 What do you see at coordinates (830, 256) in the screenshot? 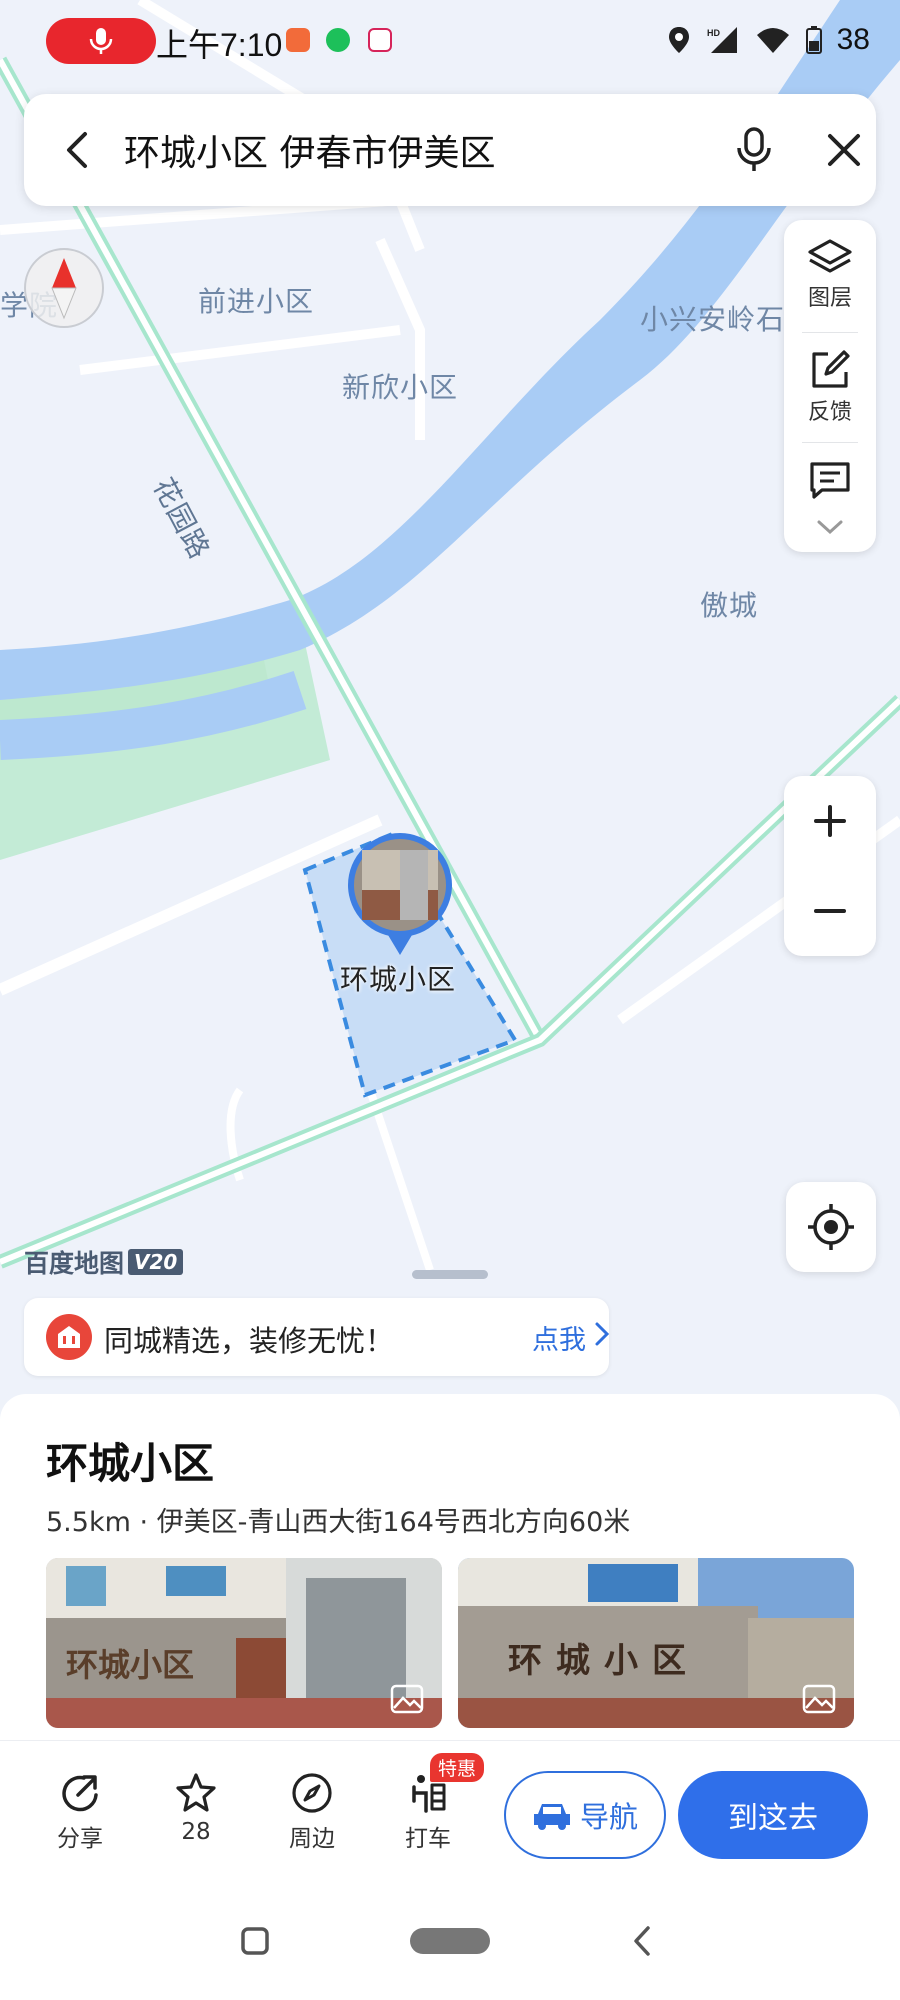
I see `layers-icon` at bounding box center [830, 256].